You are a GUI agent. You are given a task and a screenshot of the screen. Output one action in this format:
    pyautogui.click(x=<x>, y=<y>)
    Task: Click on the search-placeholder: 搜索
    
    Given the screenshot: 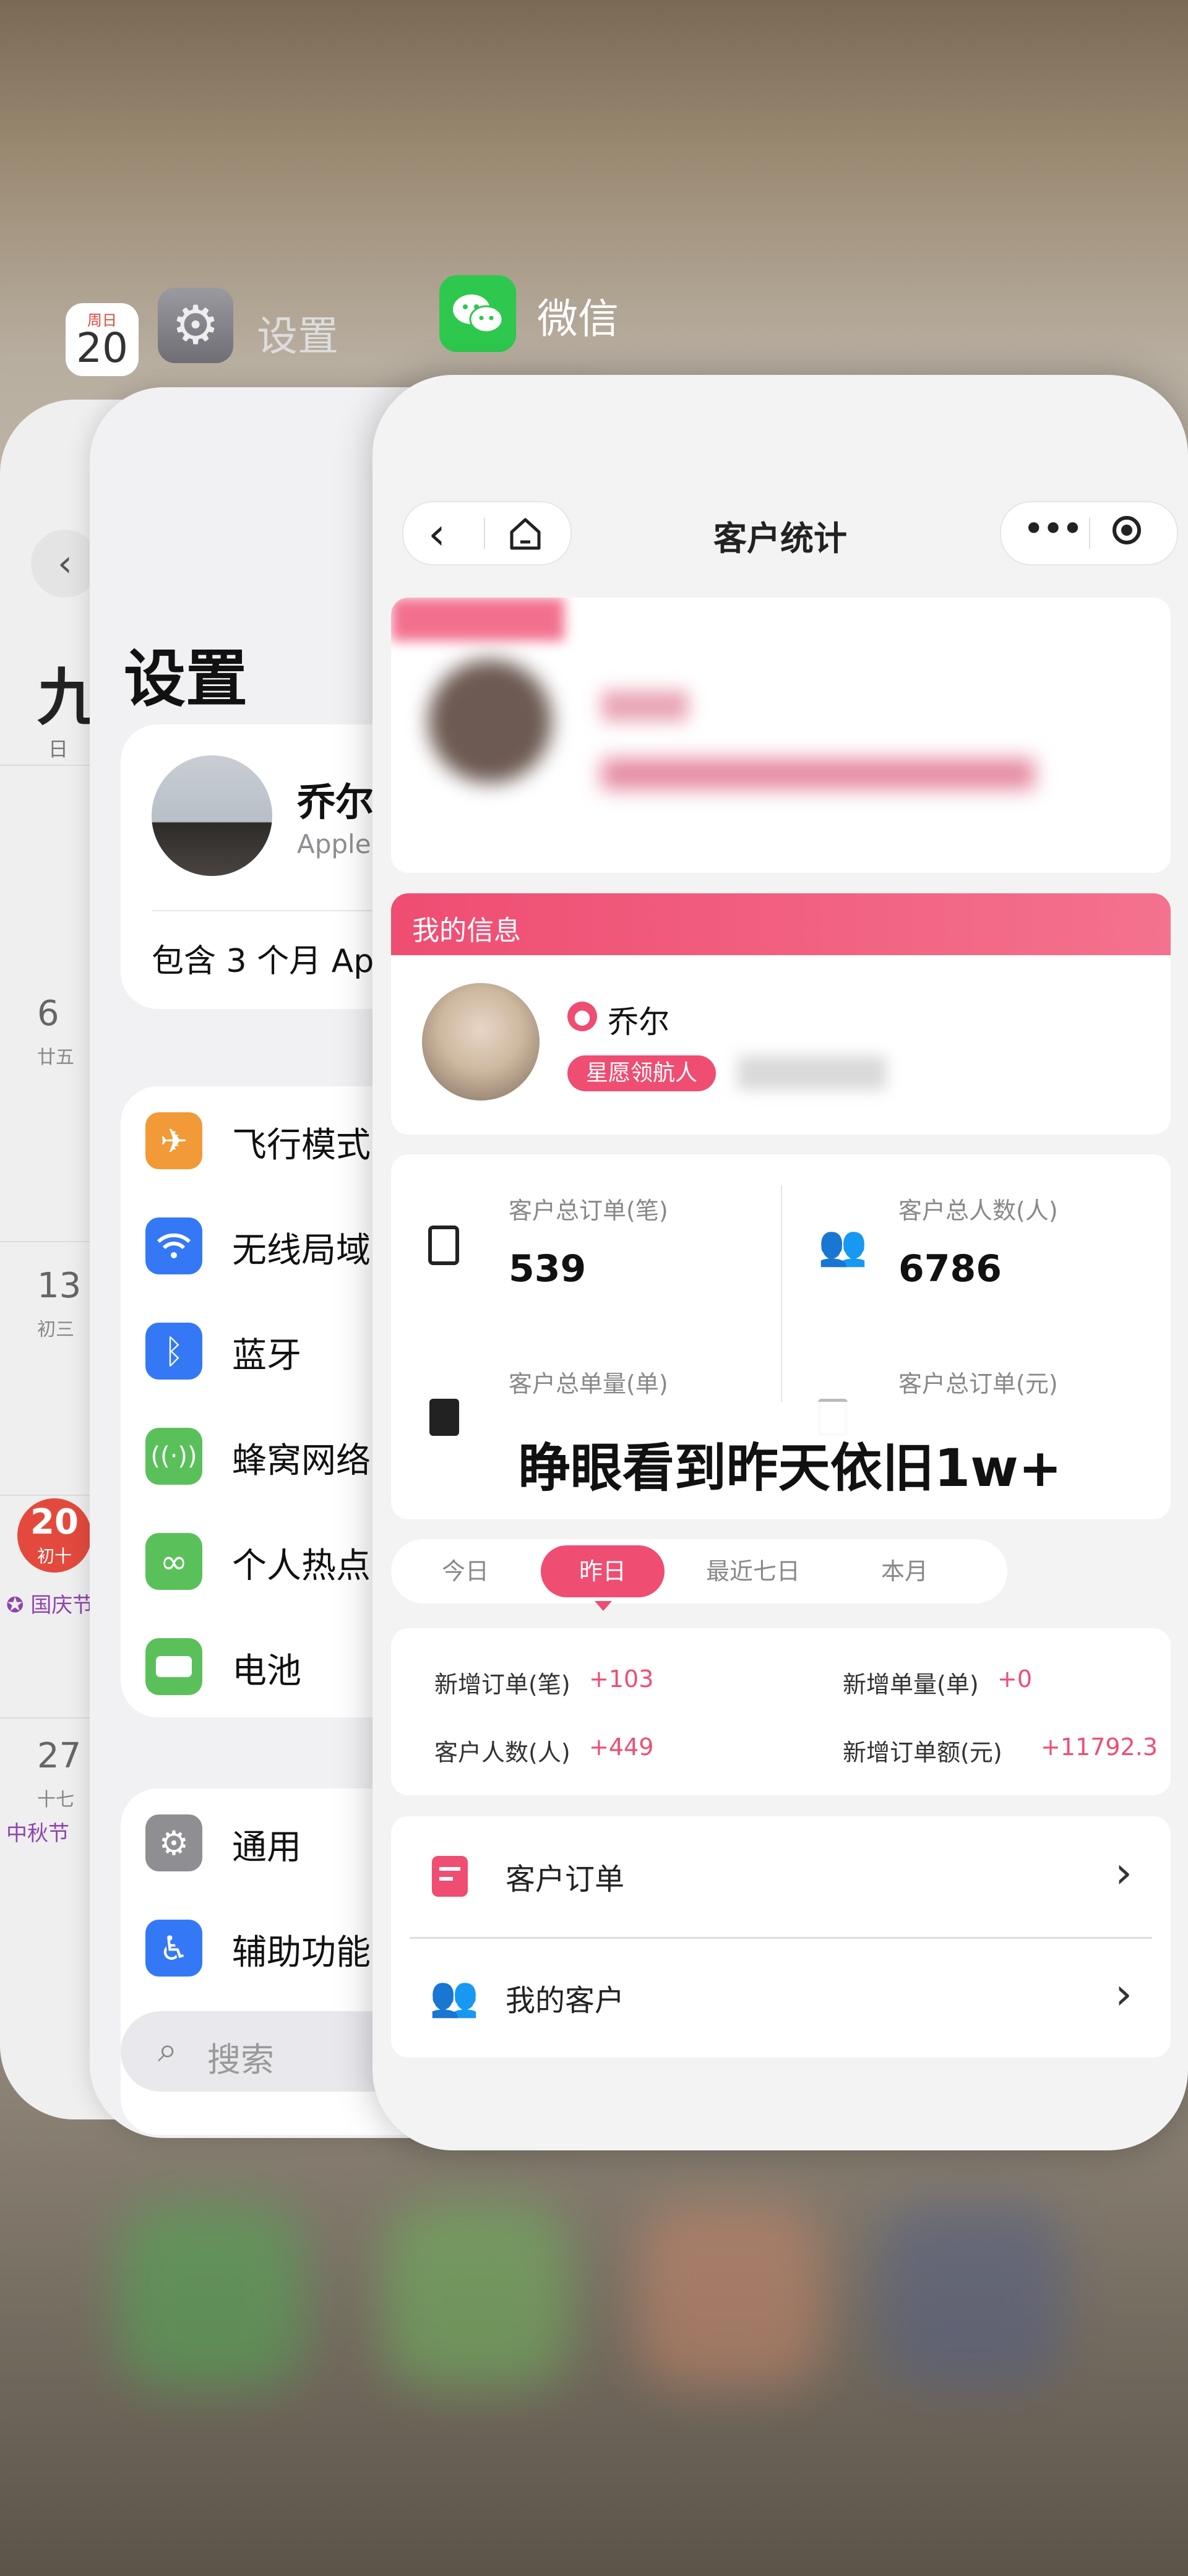 What is the action you would take?
    pyautogui.click(x=241, y=2059)
    